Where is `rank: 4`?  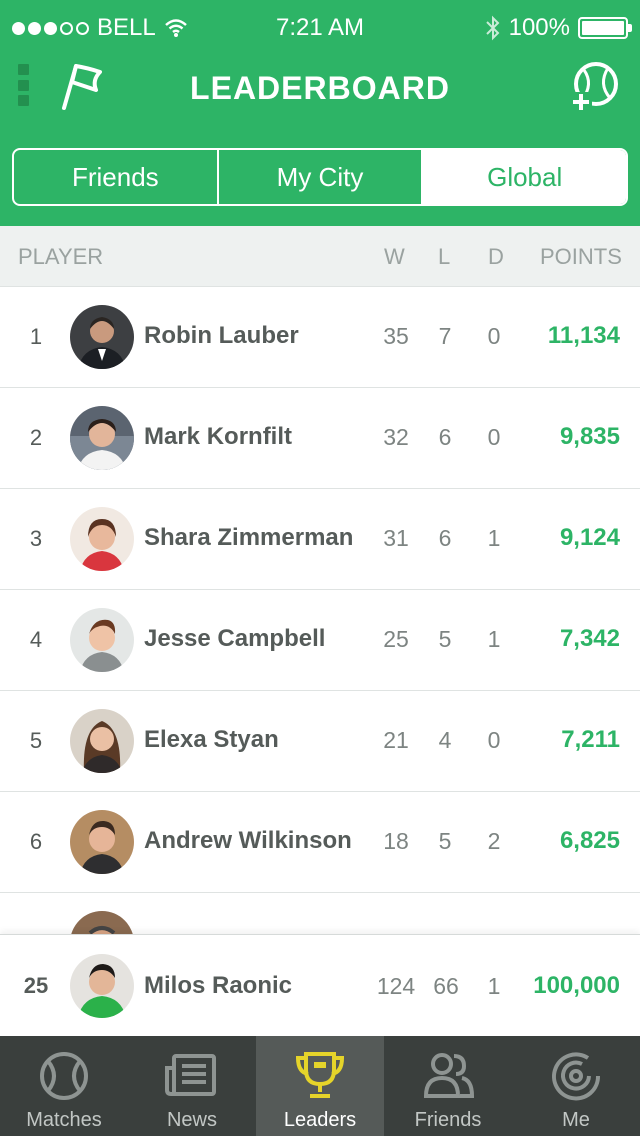
rank: 4 is located at coordinates (36, 639).